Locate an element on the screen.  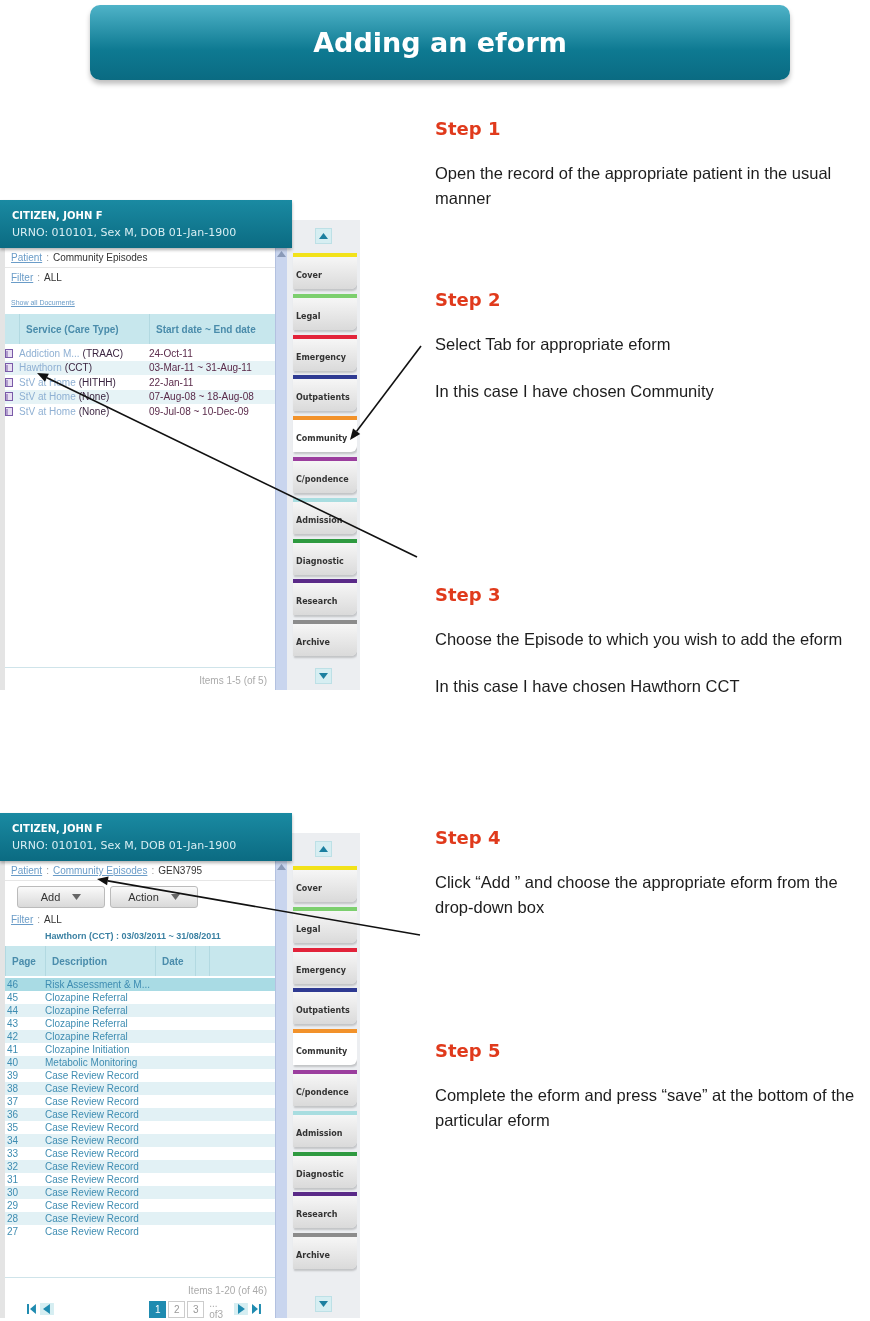
step-text: Select Tab for appropriate eform is located at coordinates (553, 344).